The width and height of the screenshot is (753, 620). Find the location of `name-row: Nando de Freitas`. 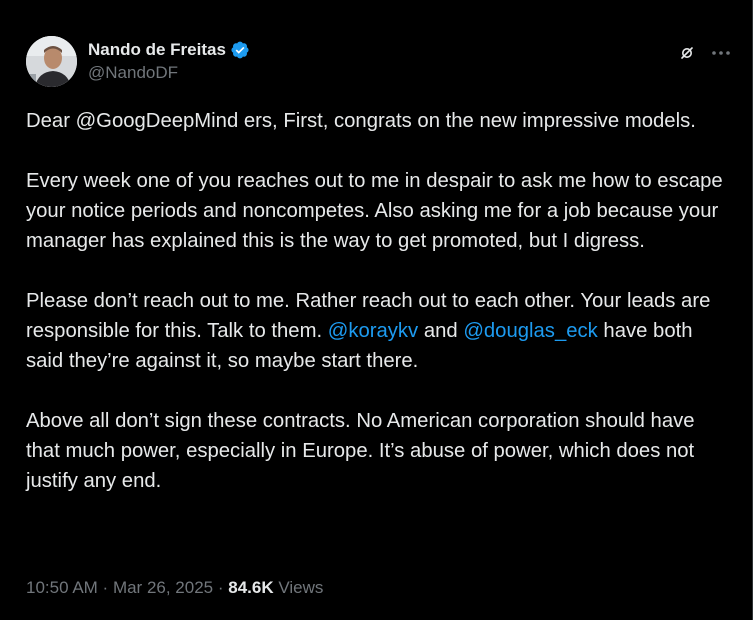

name-row: Nando de Freitas is located at coordinates (169, 49).